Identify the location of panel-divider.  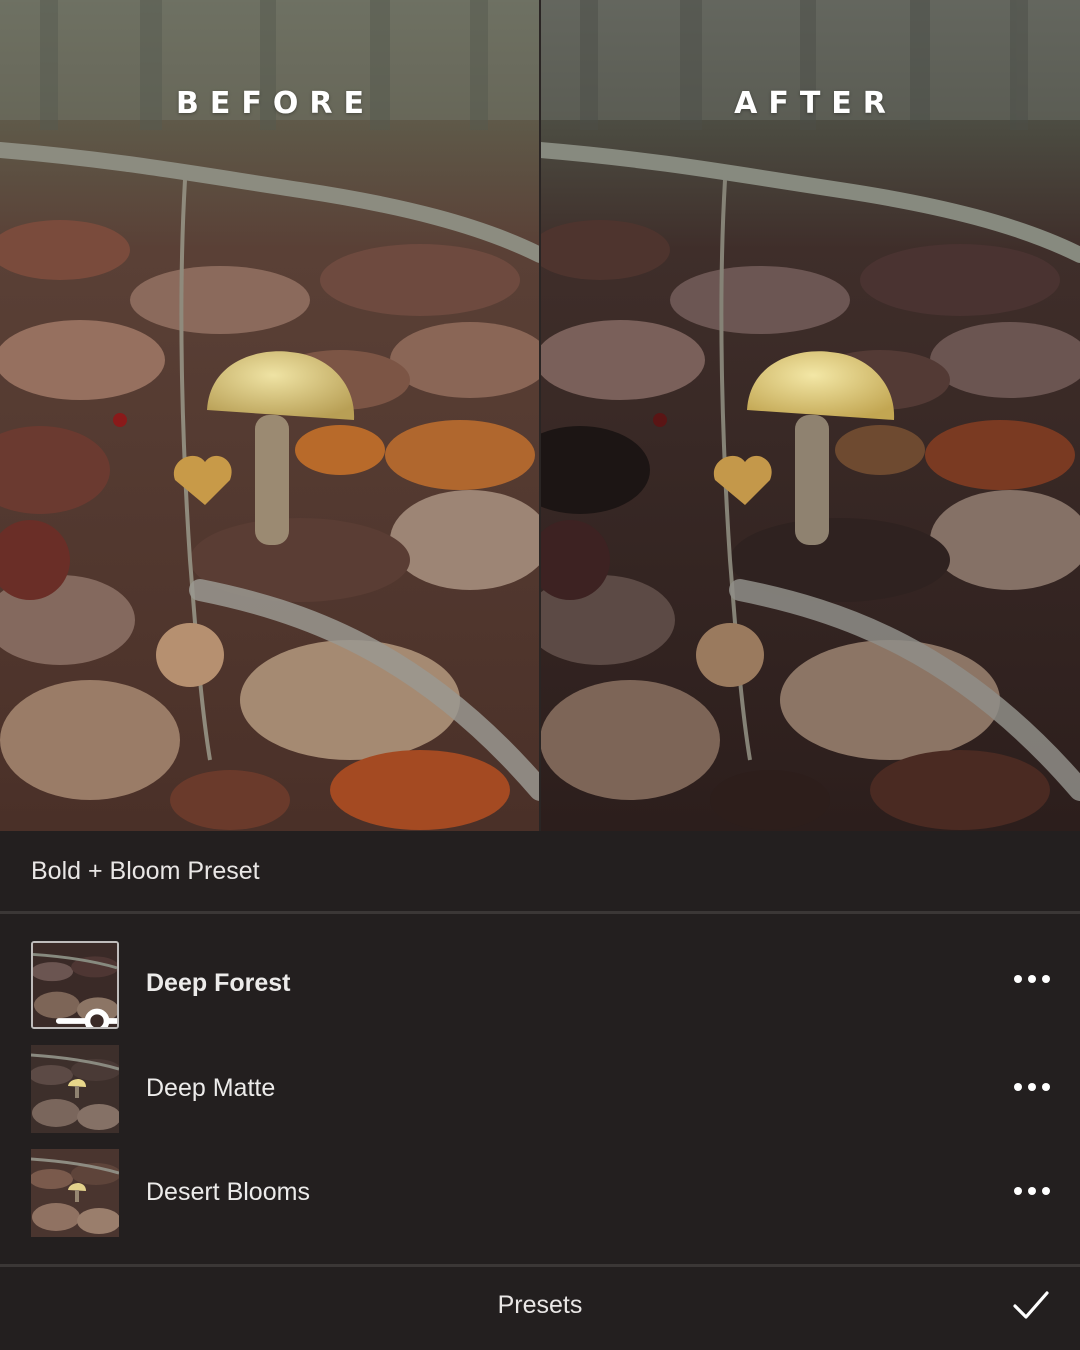
(540, 912).